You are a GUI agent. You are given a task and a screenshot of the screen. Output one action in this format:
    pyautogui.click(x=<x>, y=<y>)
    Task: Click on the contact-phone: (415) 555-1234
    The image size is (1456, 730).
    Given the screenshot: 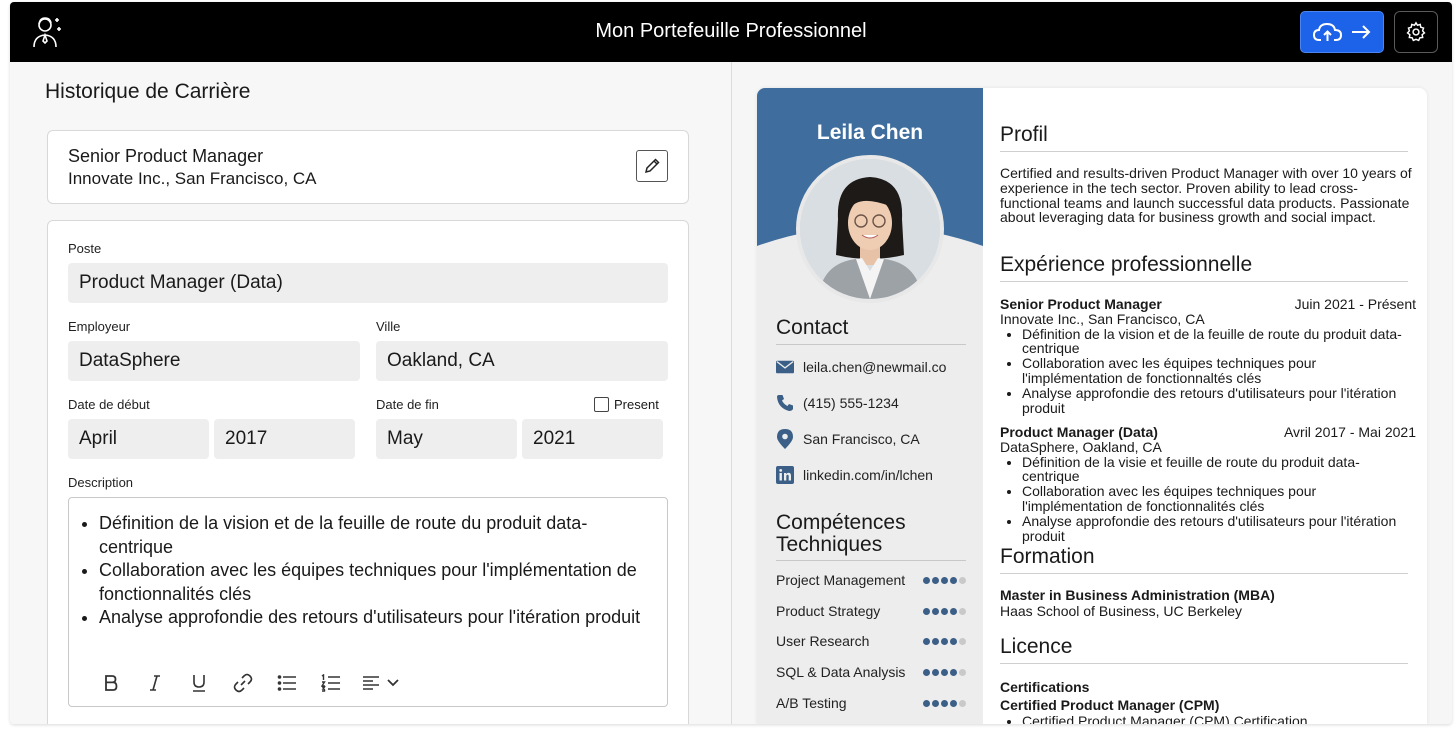 What is the action you would take?
    pyautogui.click(x=837, y=403)
    